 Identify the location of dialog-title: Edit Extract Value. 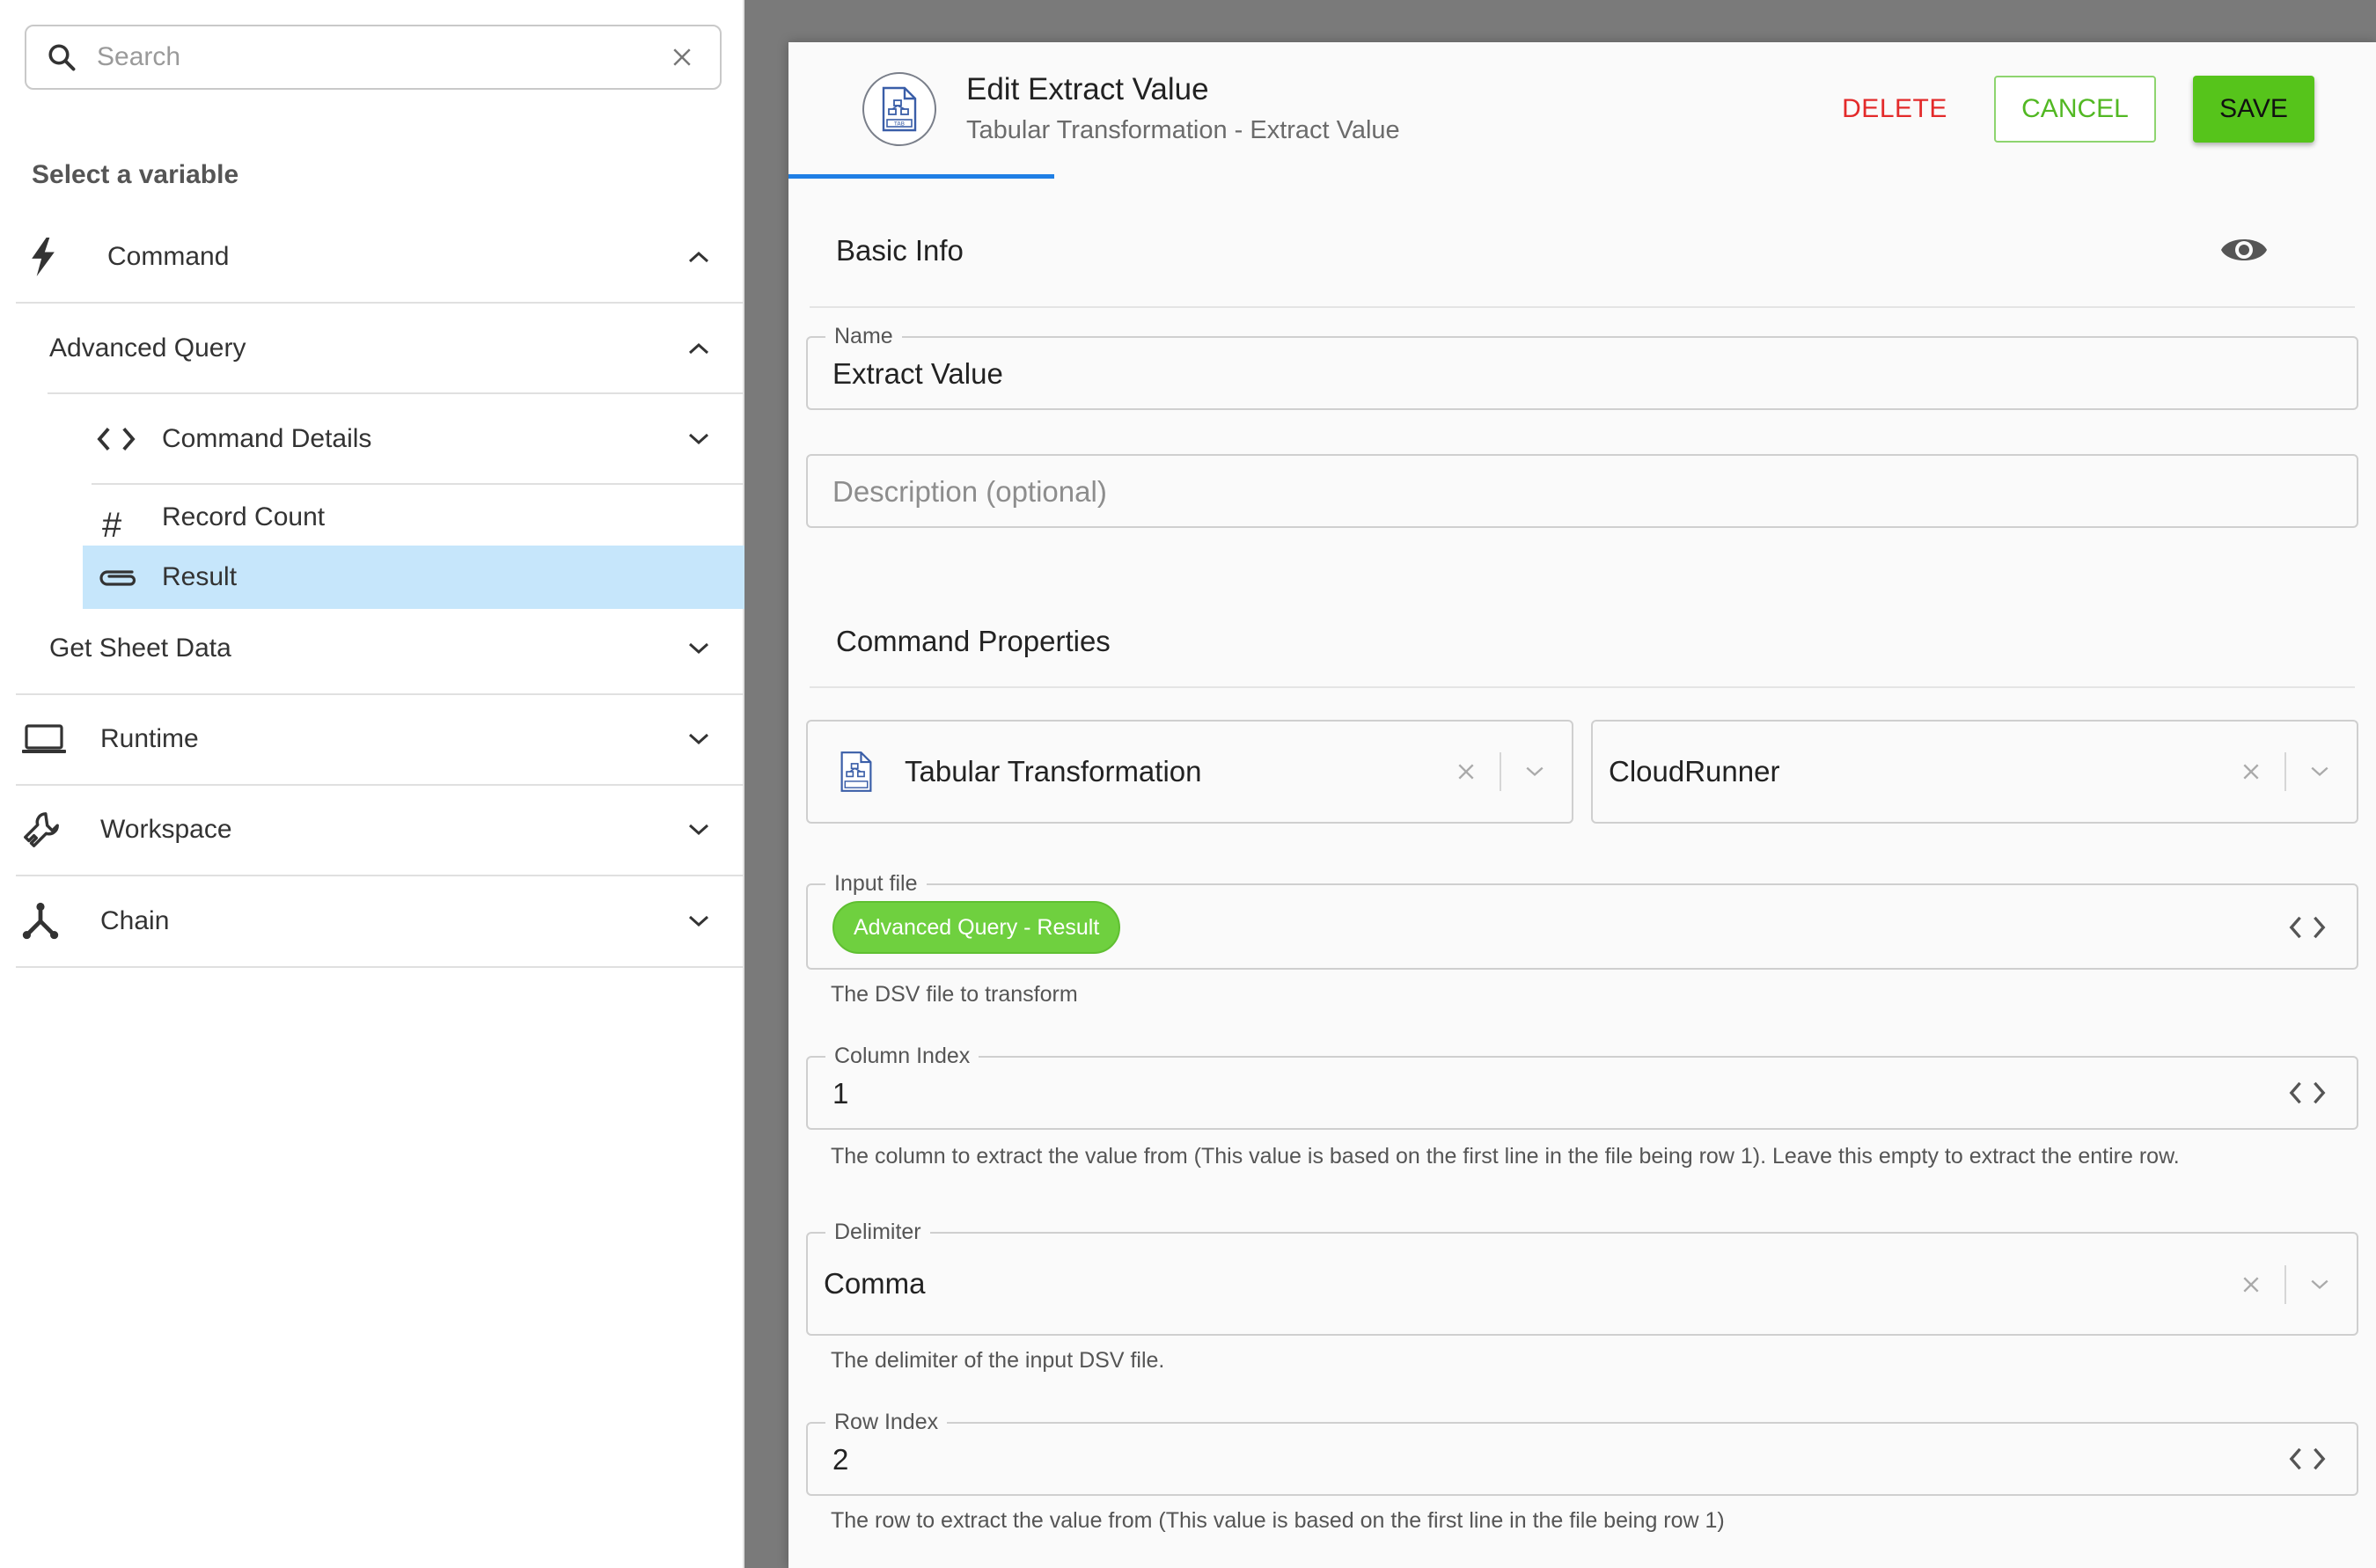
(1088, 89).